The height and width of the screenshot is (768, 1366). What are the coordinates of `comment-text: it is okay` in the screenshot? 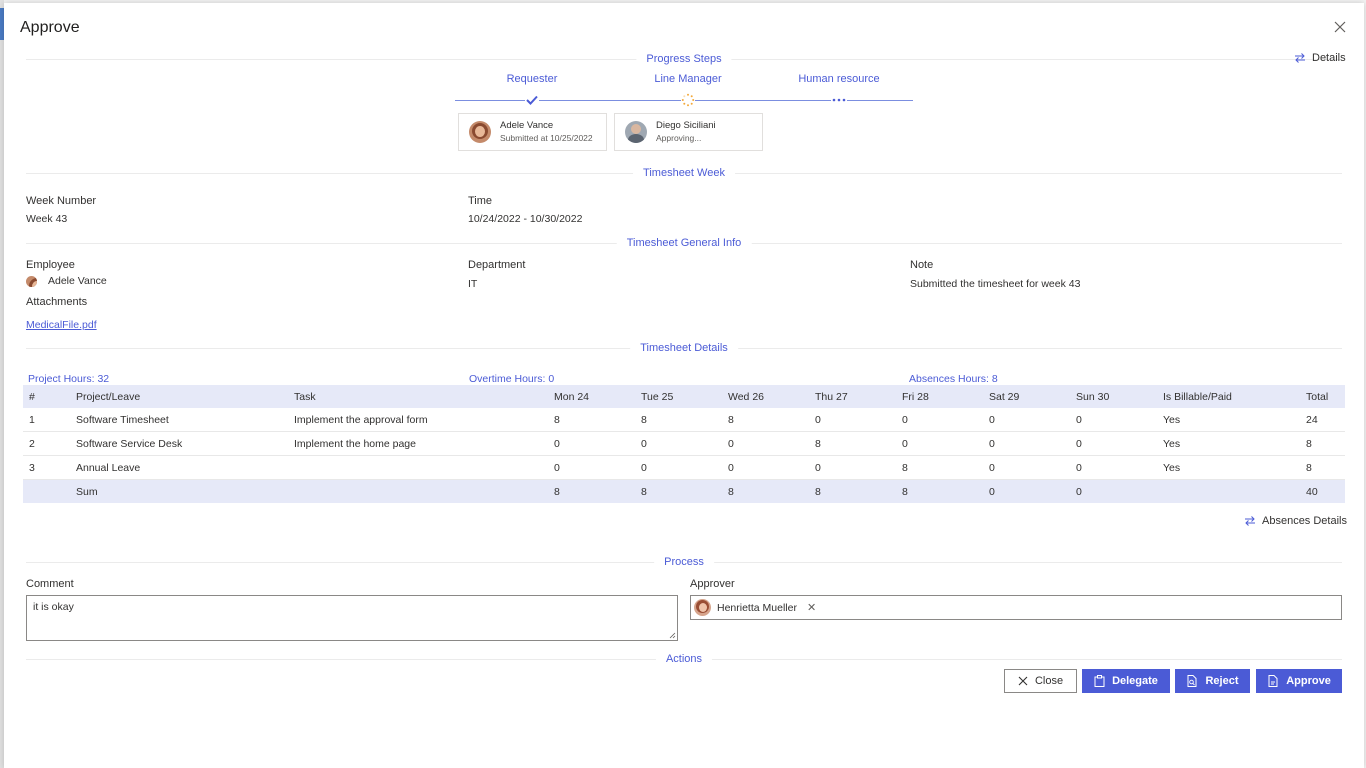 It's located at (53, 607).